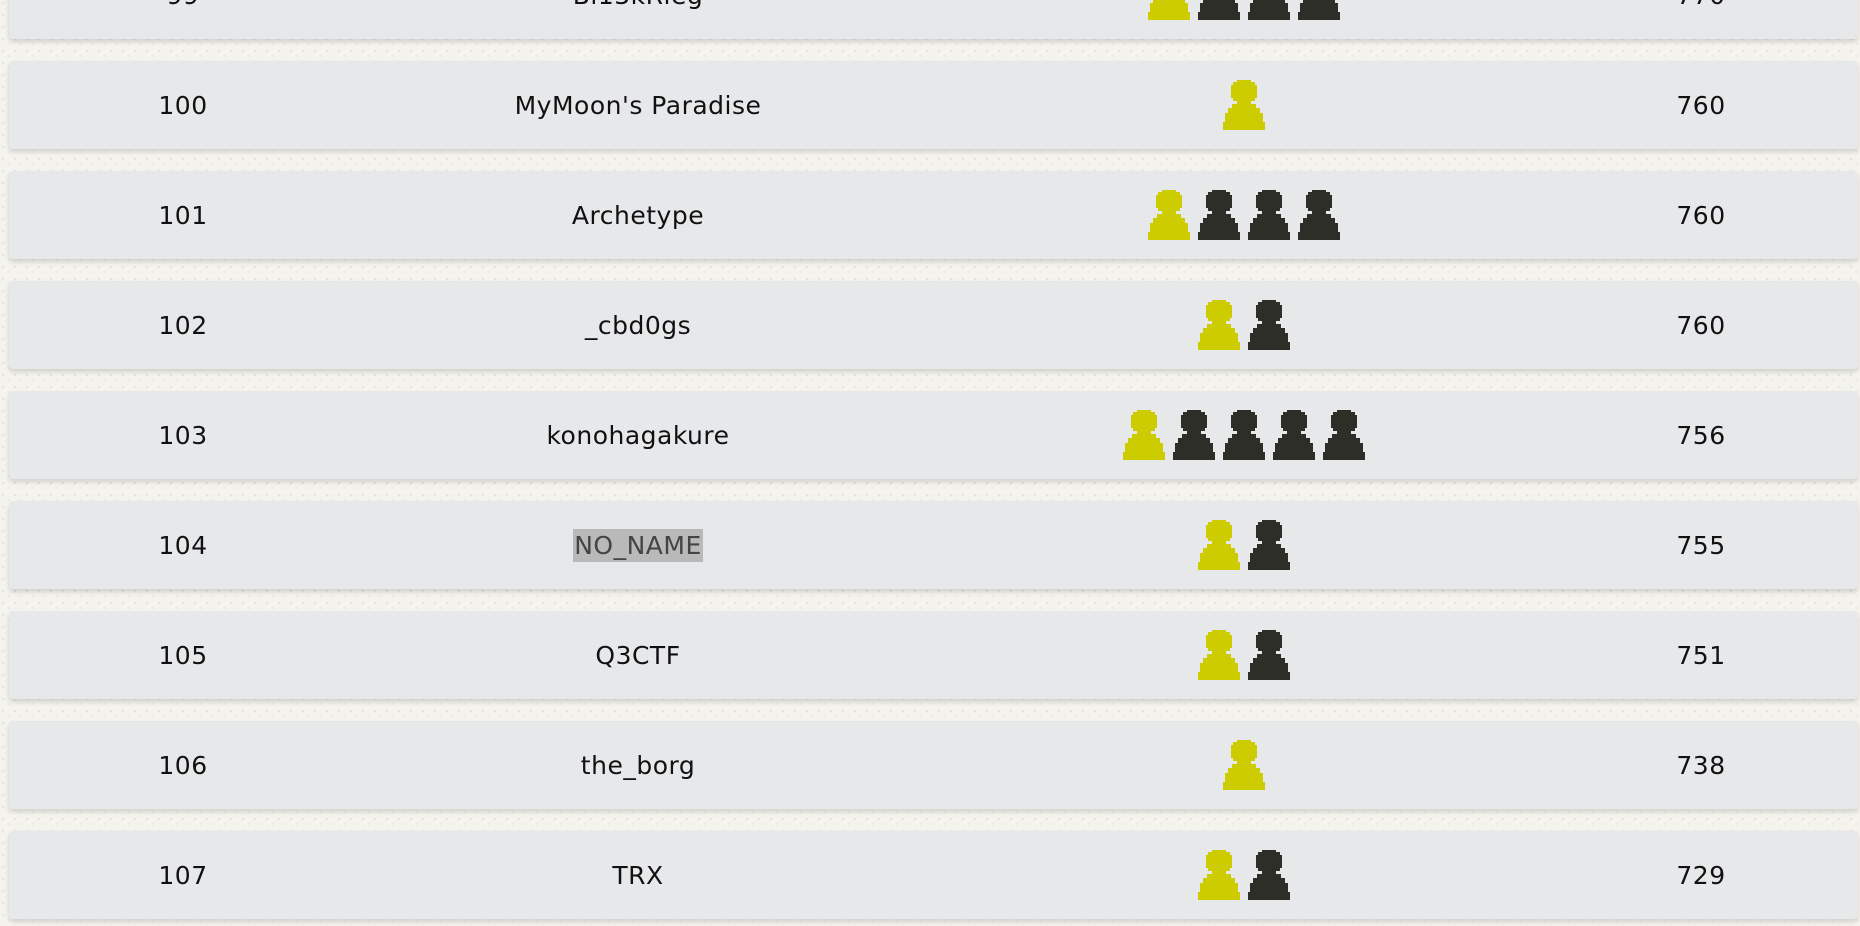 The image size is (1860, 926). I want to click on scoreboard-row: 102 _cbd0gs 760, so click(933, 325).